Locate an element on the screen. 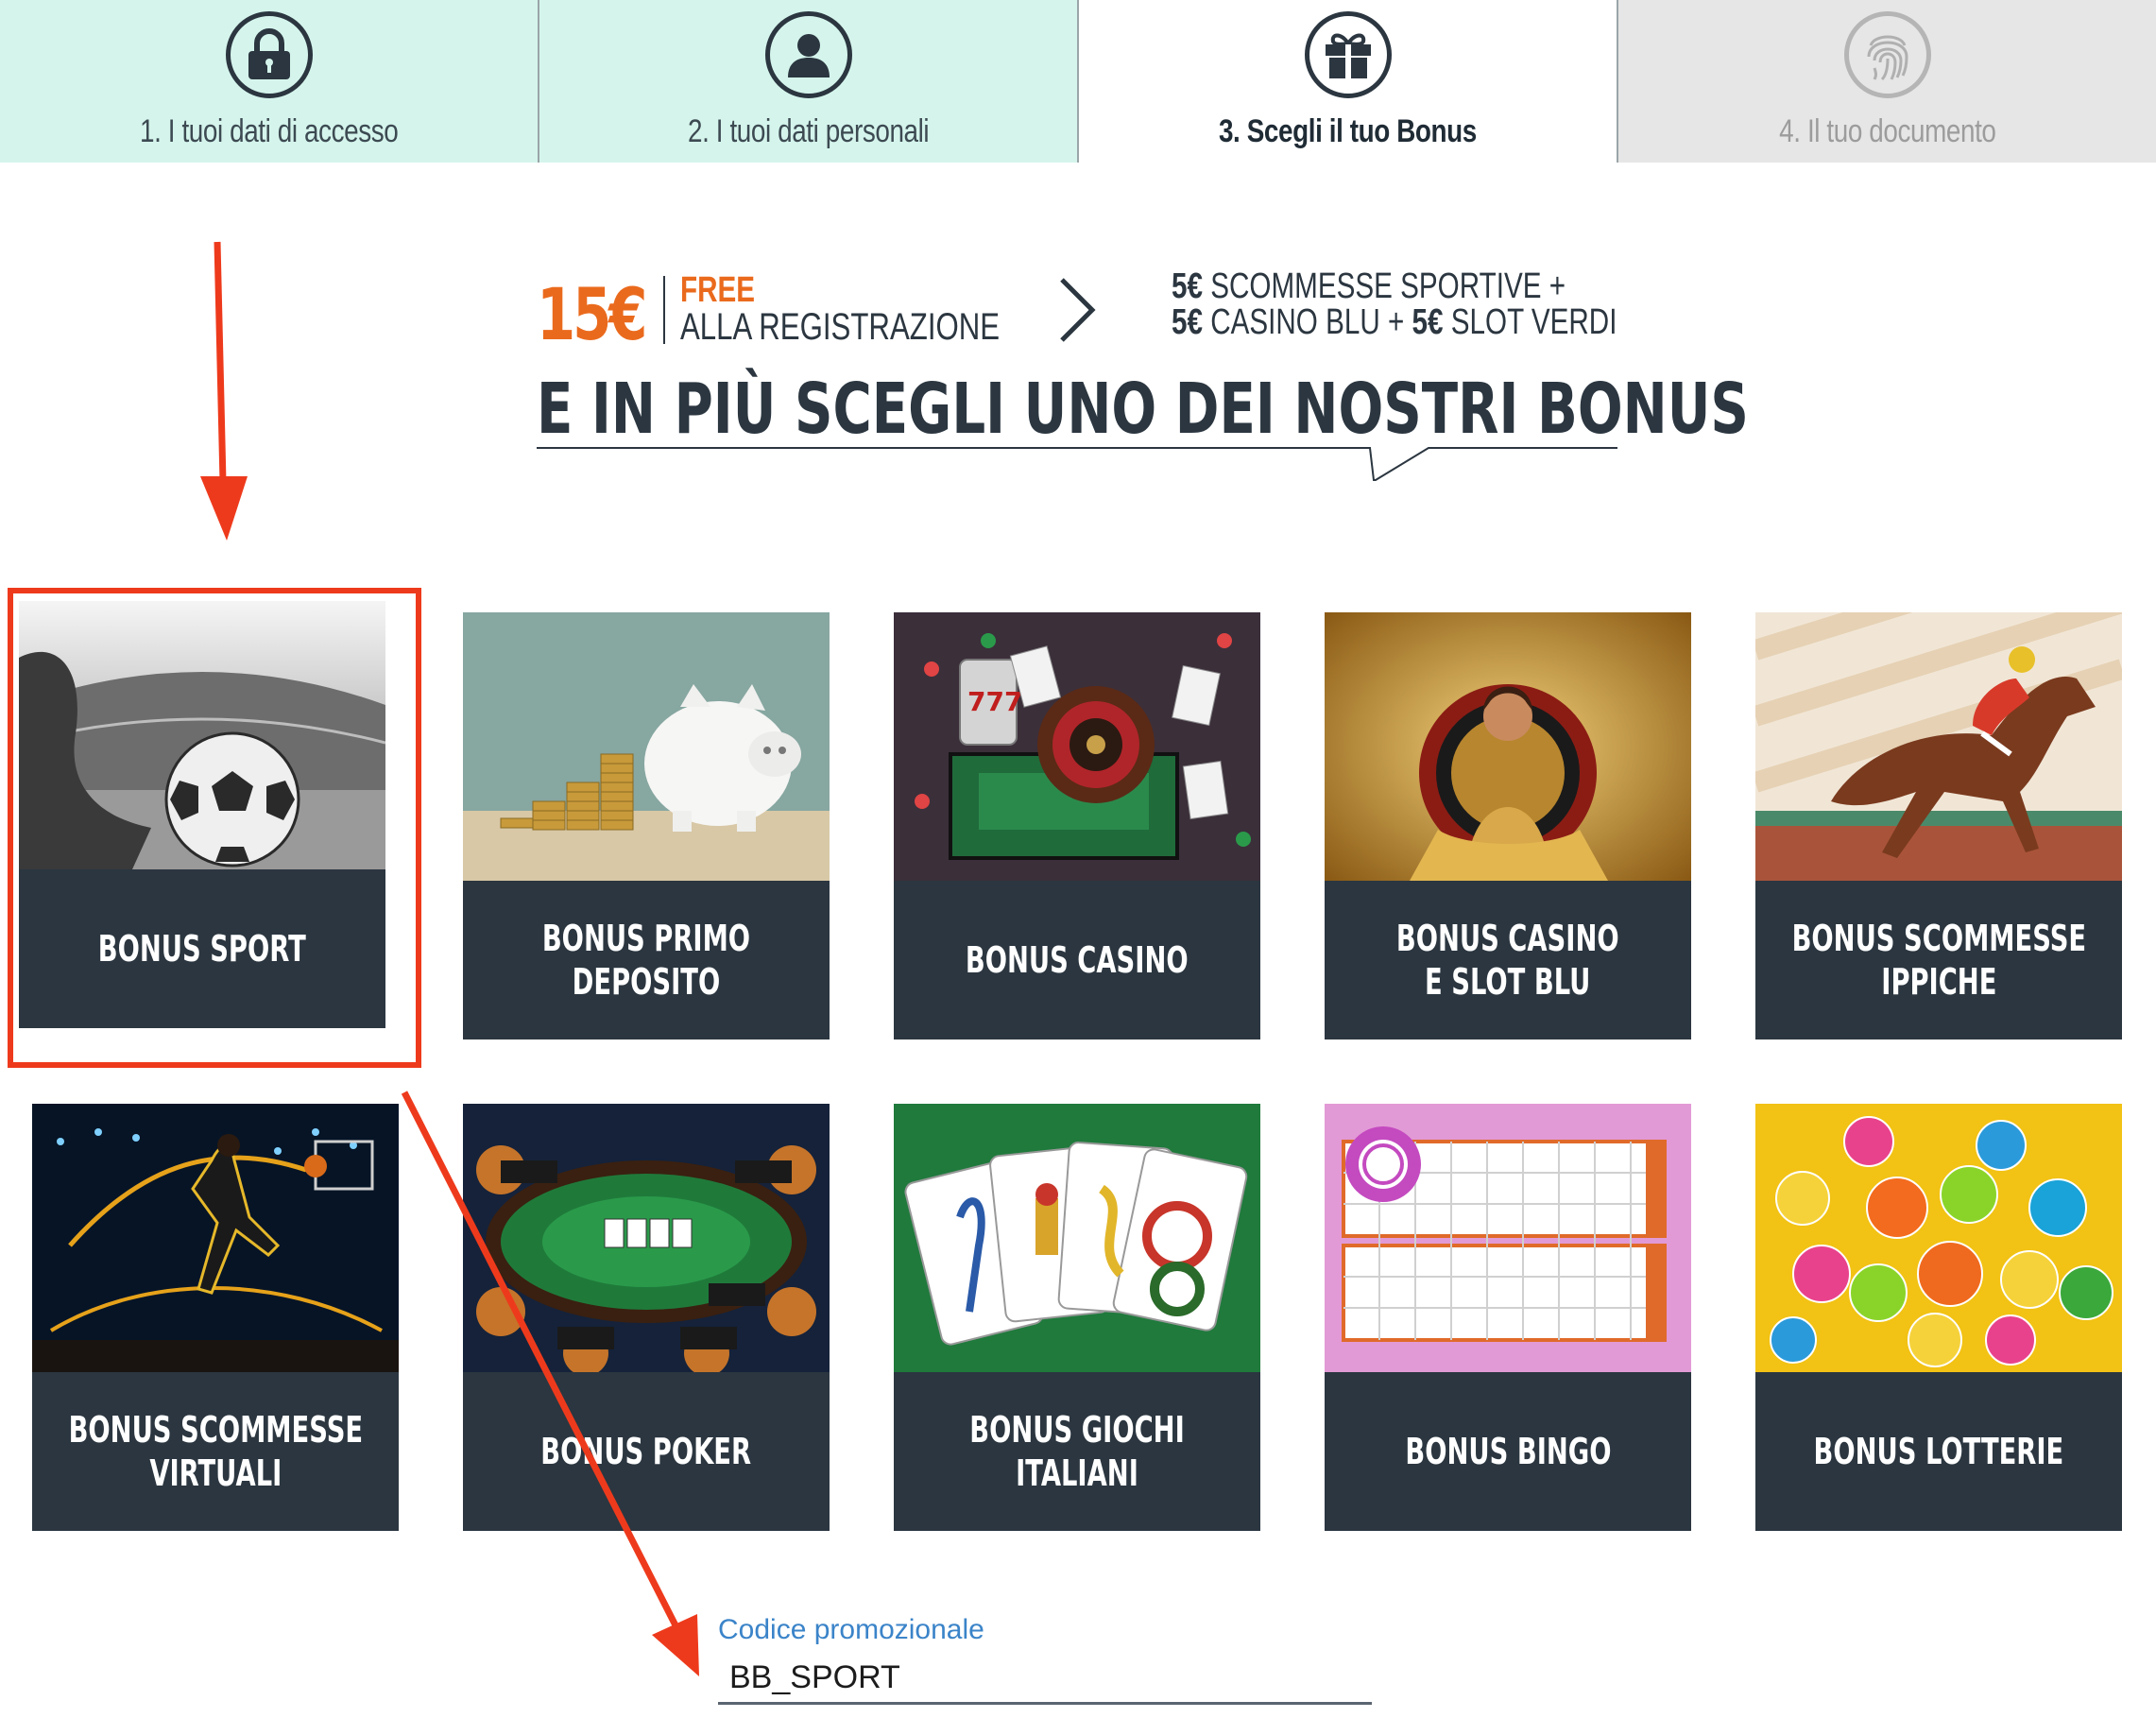  speech-underline is located at coordinates (1077, 464).